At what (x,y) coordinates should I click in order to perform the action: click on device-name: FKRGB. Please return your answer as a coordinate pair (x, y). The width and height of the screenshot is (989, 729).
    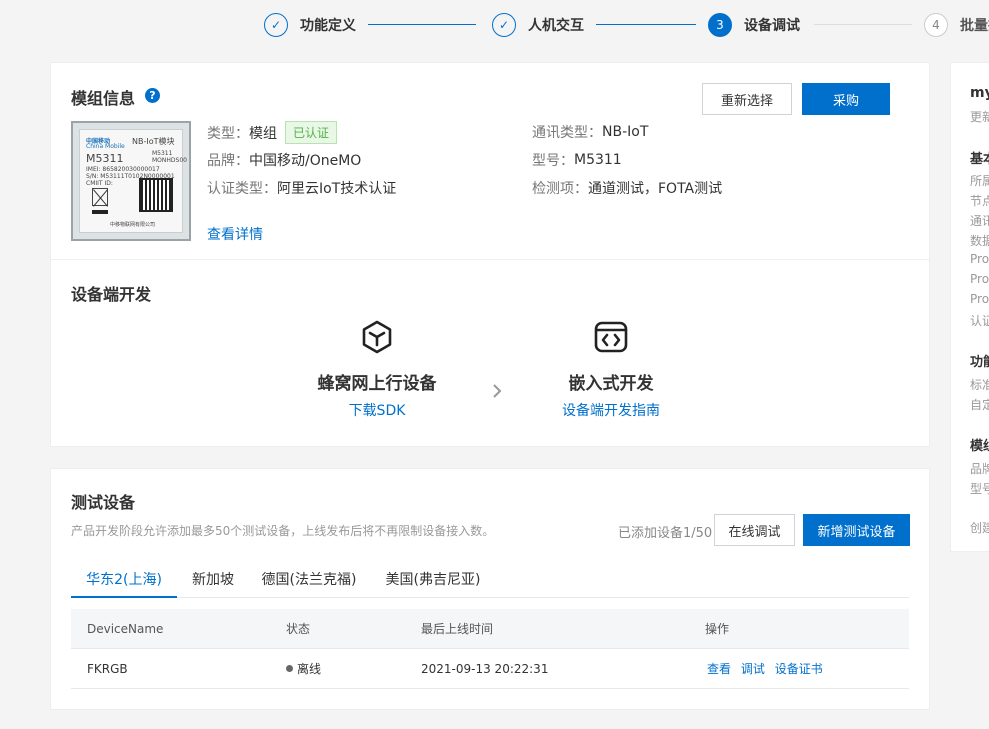
    Looking at the image, I should click on (107, 669).